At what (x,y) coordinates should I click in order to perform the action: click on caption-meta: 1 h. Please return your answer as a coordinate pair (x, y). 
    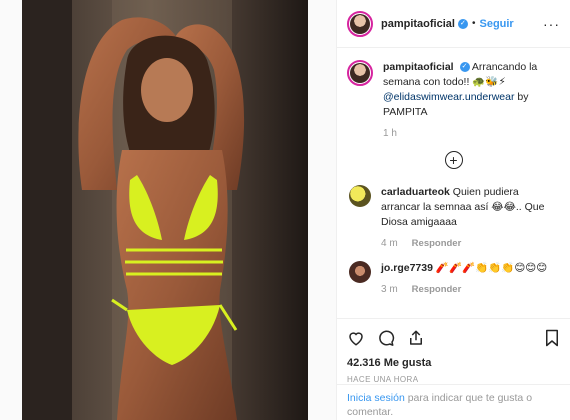
    Looking at the image, I should click on (471, 133).